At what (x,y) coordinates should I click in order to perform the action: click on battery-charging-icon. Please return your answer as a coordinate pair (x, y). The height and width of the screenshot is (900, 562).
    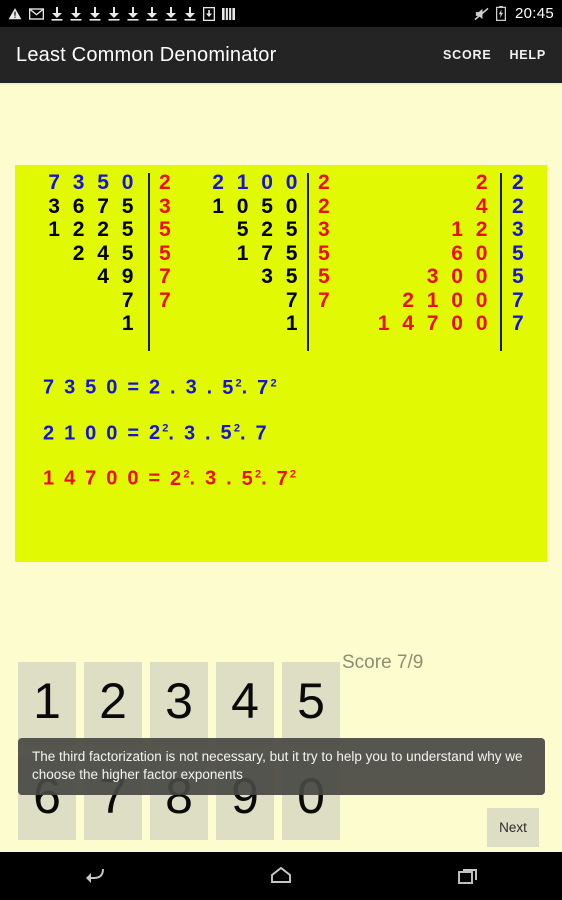
    Looking at the image, I should click on (500, 13).